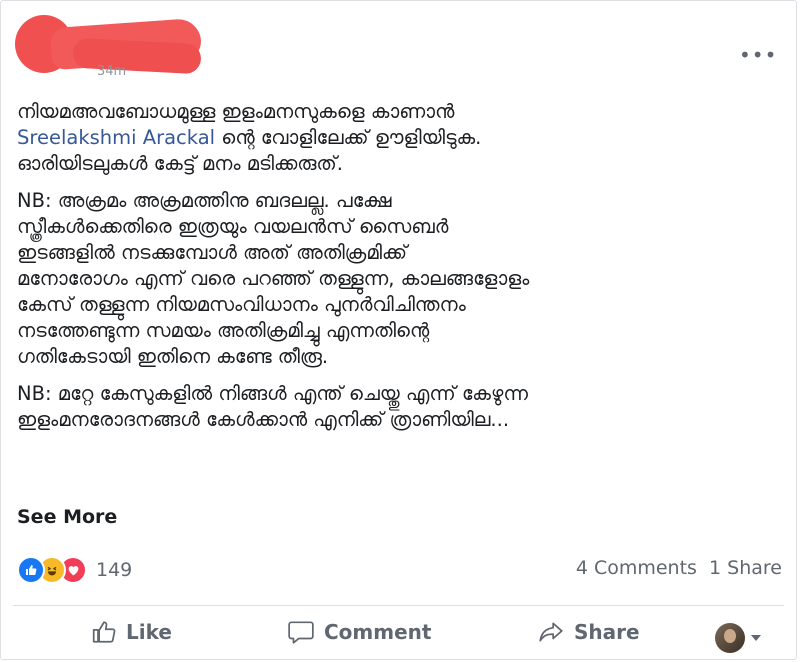 The height and width of the screenshot is (662, 800). Describe the element at coordinates (607, 632) in the screenshot. I see `share-label: Share` at that location.